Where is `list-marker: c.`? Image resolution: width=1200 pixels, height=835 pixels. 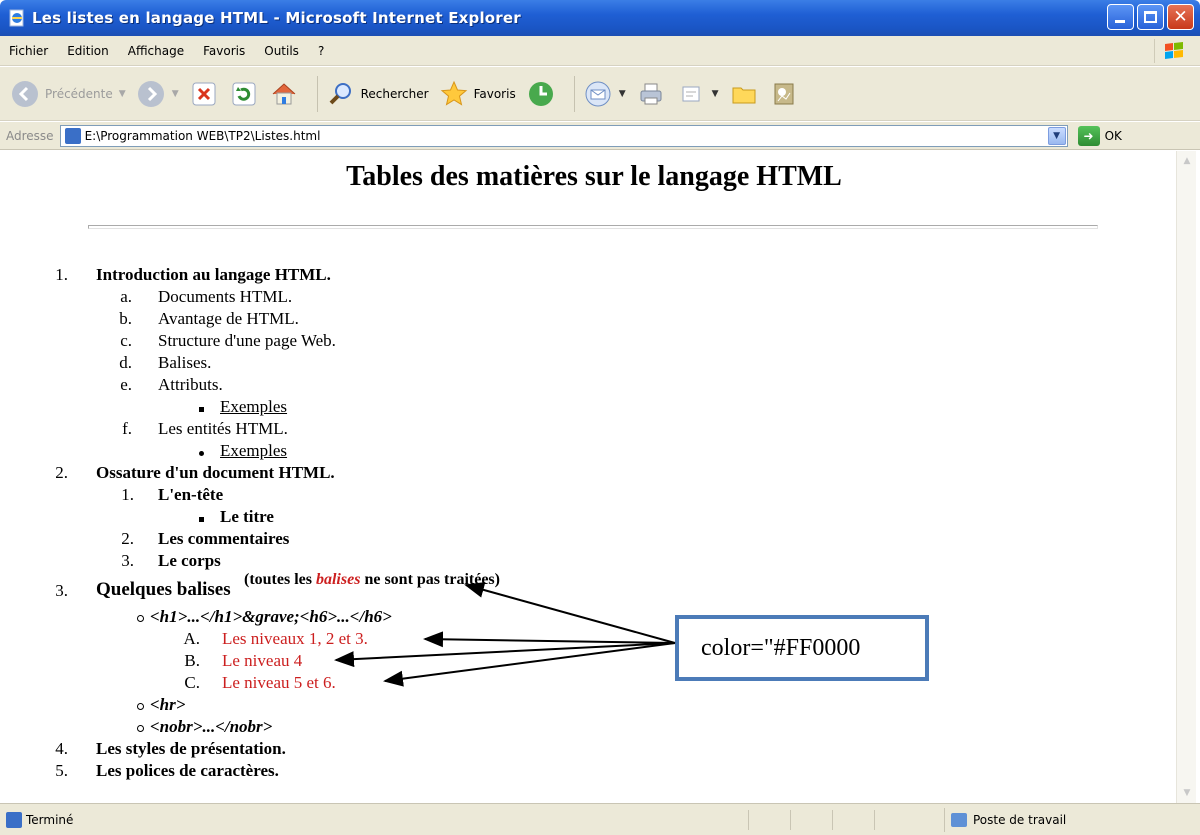 list-marker: c. is located at coordinates (126, 340).